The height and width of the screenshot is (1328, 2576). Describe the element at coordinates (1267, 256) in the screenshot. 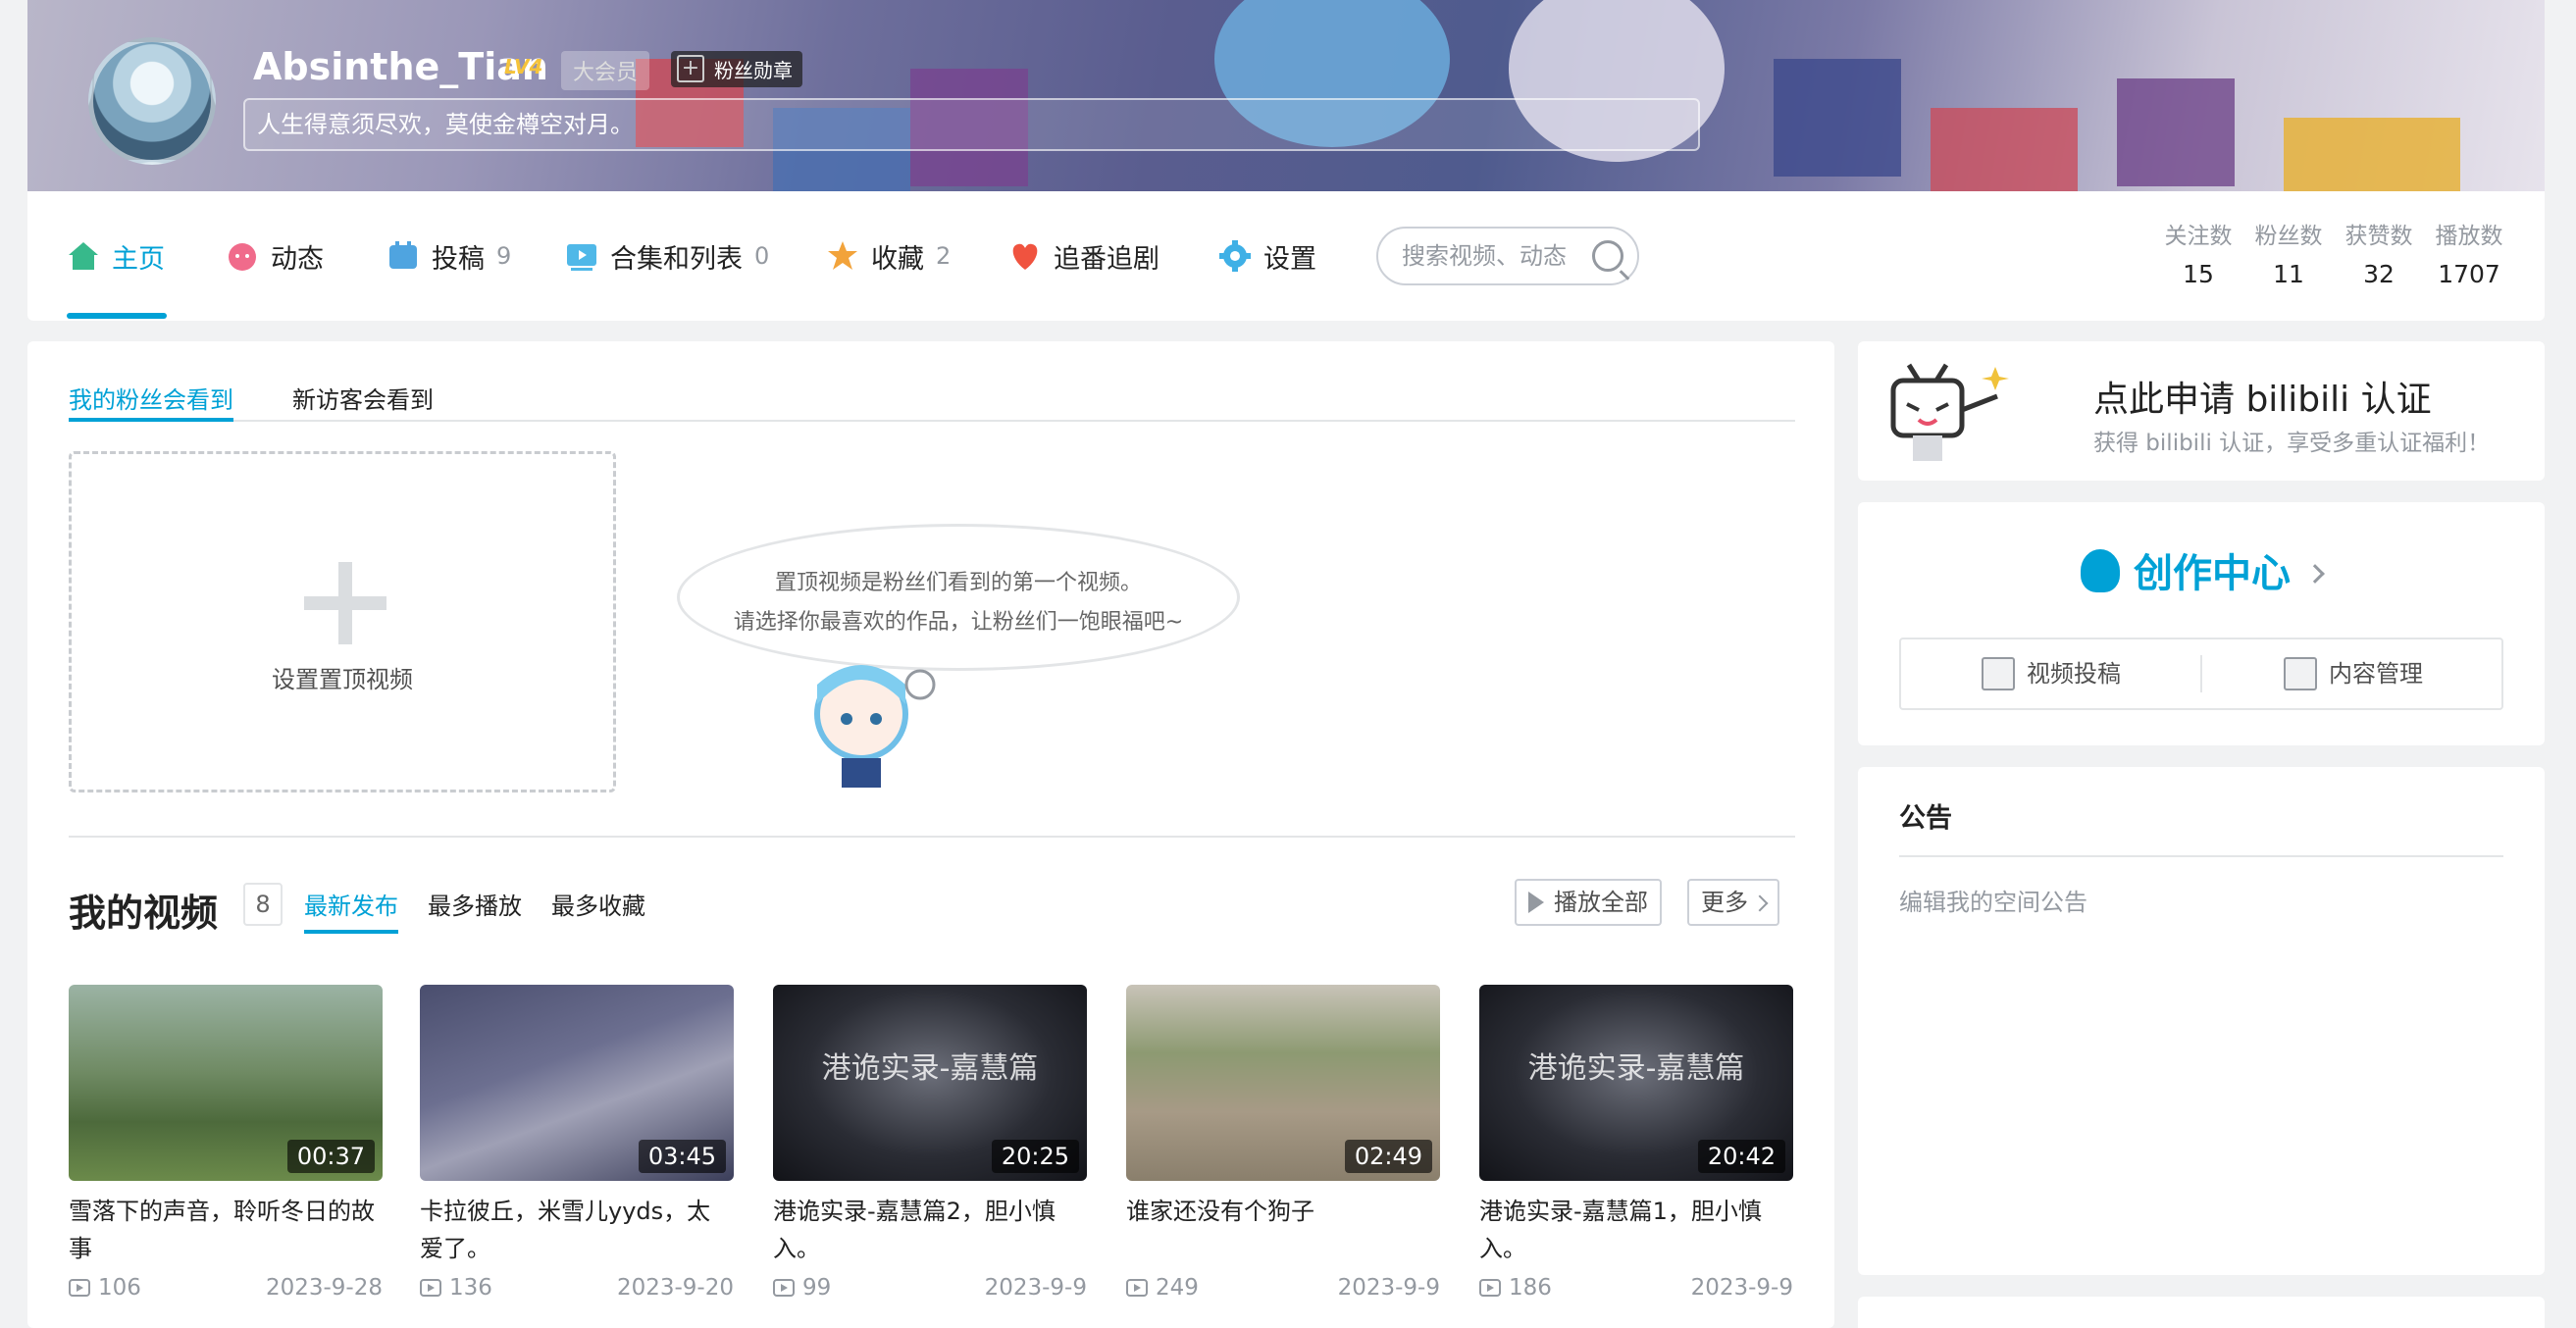

I see `tab-settings: 设置` at that location.